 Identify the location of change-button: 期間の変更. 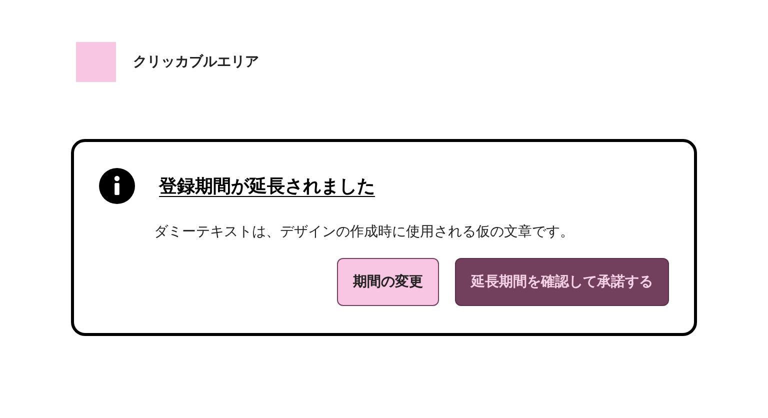
(388, 282).